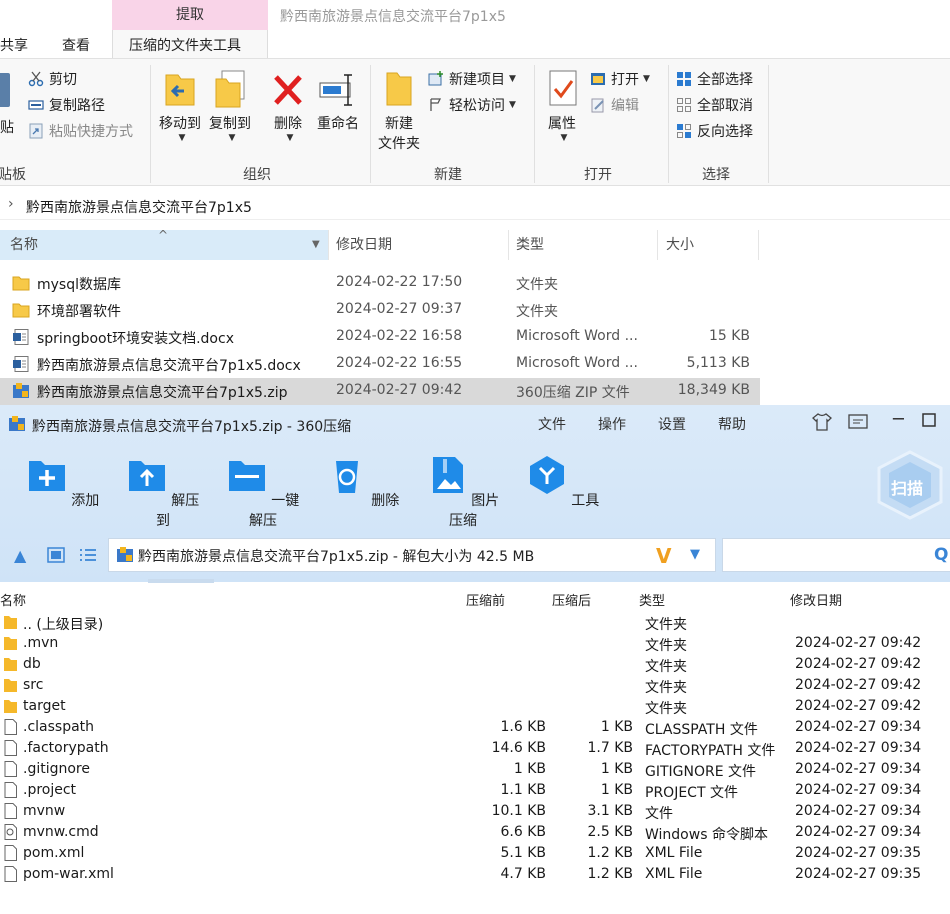 The image size is (950, 914). Describe the element at coordinates (230, 124) in the screenshot. I see `copy-to-label: 复制到` at that location.